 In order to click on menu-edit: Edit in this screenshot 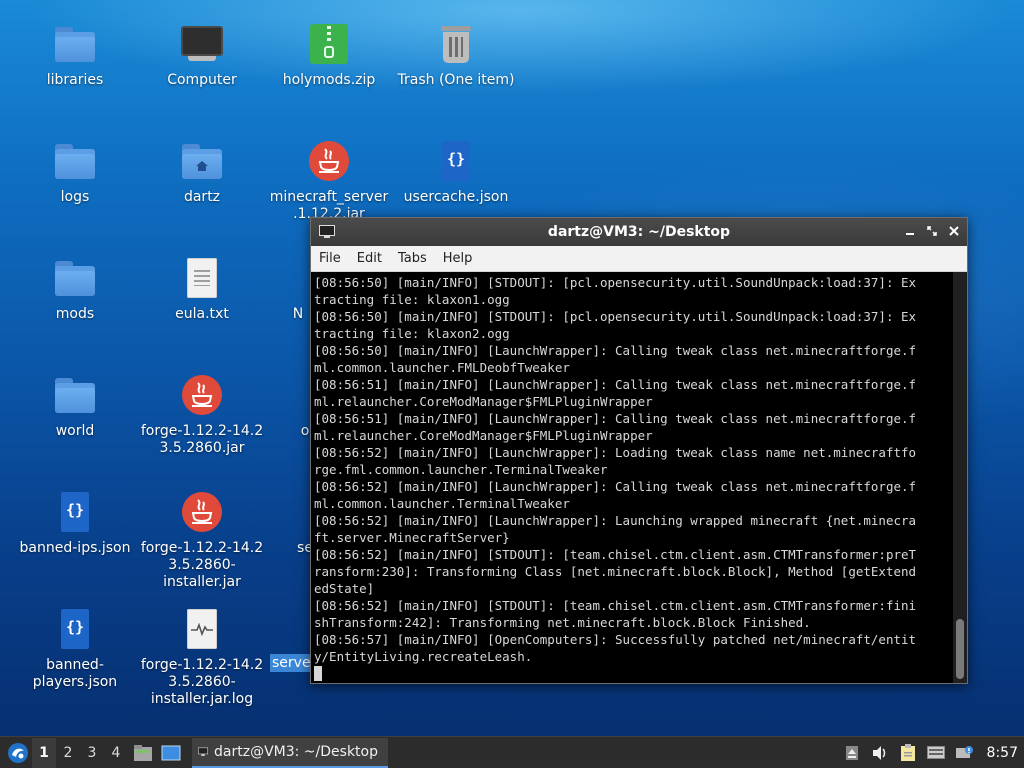, I will do `click(369, 258)`.